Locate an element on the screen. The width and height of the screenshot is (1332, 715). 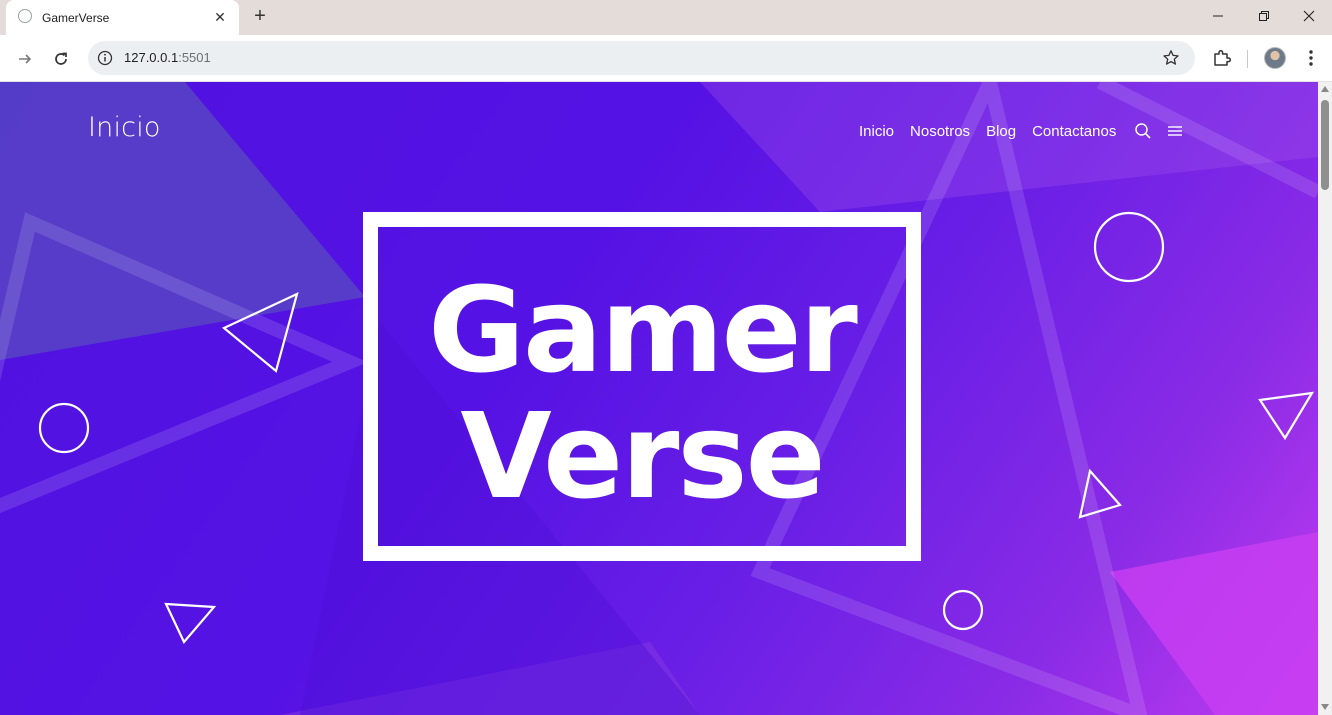
toolbar-divider is located at coordinates (1247, 59).